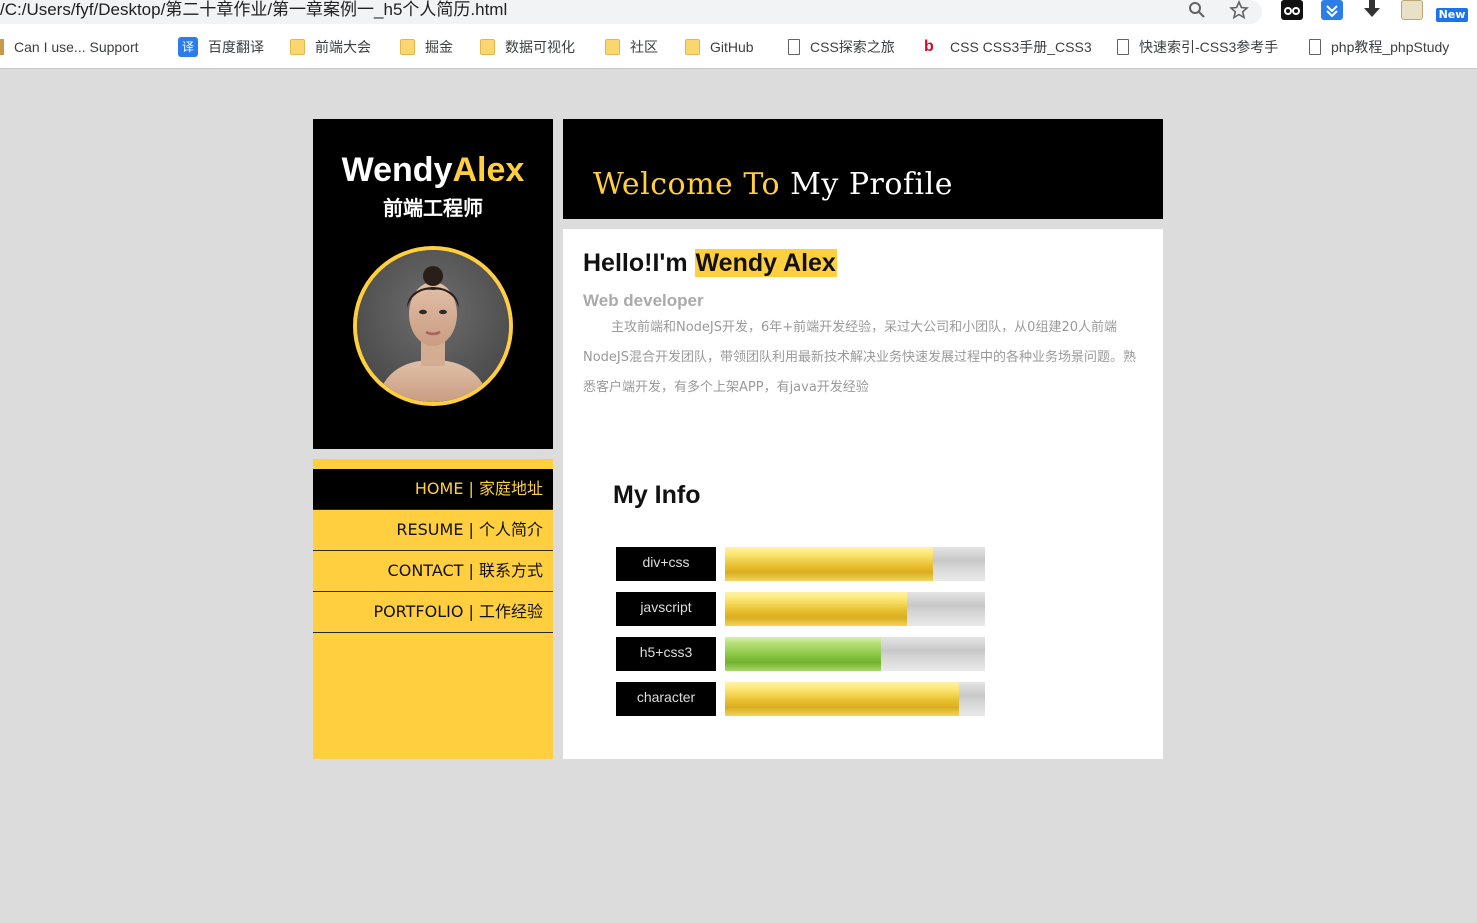  I want to click on brand-icon: b, so click(929, 46).